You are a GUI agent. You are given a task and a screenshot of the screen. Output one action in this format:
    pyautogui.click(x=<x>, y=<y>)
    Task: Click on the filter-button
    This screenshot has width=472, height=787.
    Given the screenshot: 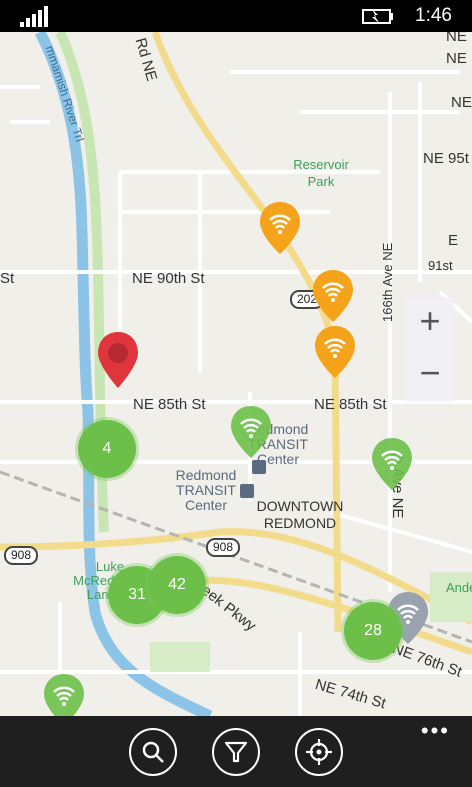 What is the action you would take?
    pyautogui.click(x=236, y=752)
    